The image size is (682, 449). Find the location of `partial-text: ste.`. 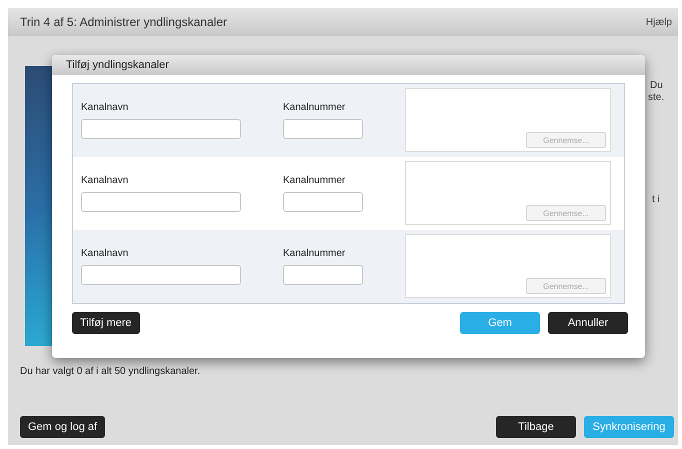

partial-text: ste. is located at coordinates (656, 97).